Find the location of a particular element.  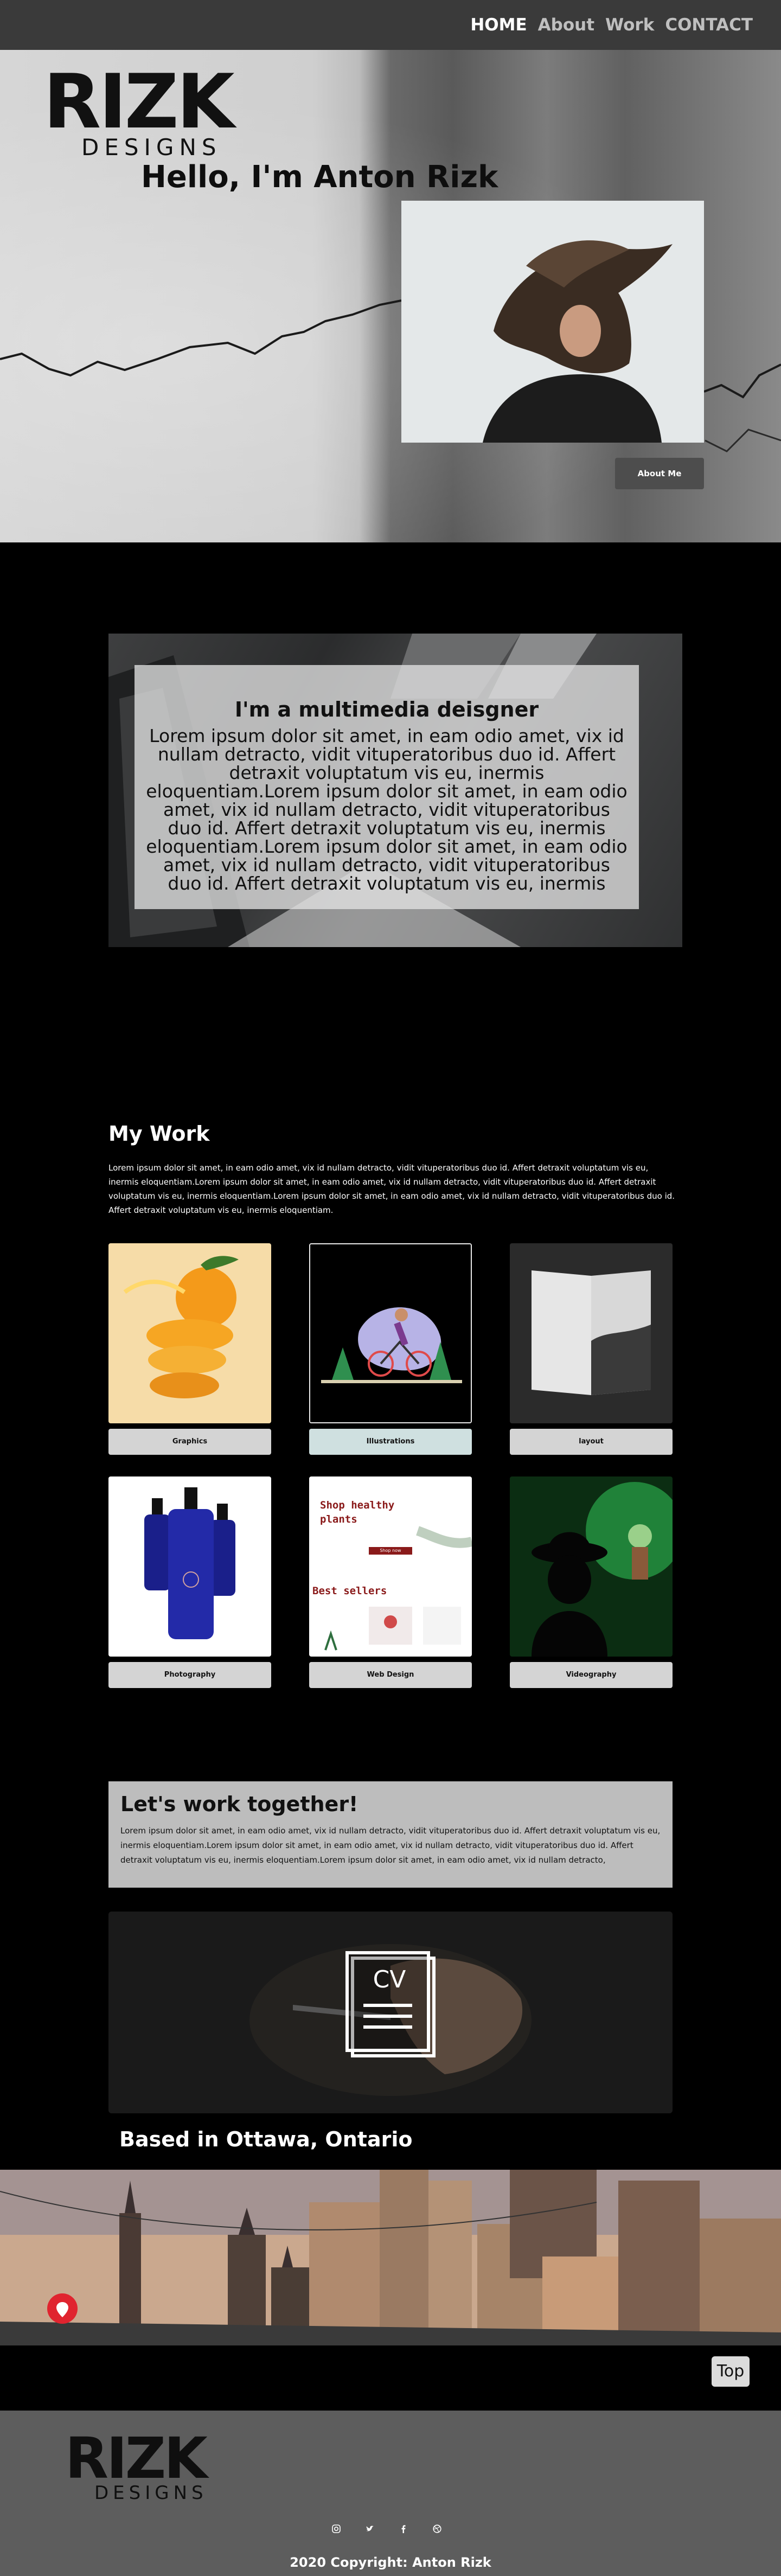

top-navbar: HOME About Work CONTACT is located at coordinates (390, 25).